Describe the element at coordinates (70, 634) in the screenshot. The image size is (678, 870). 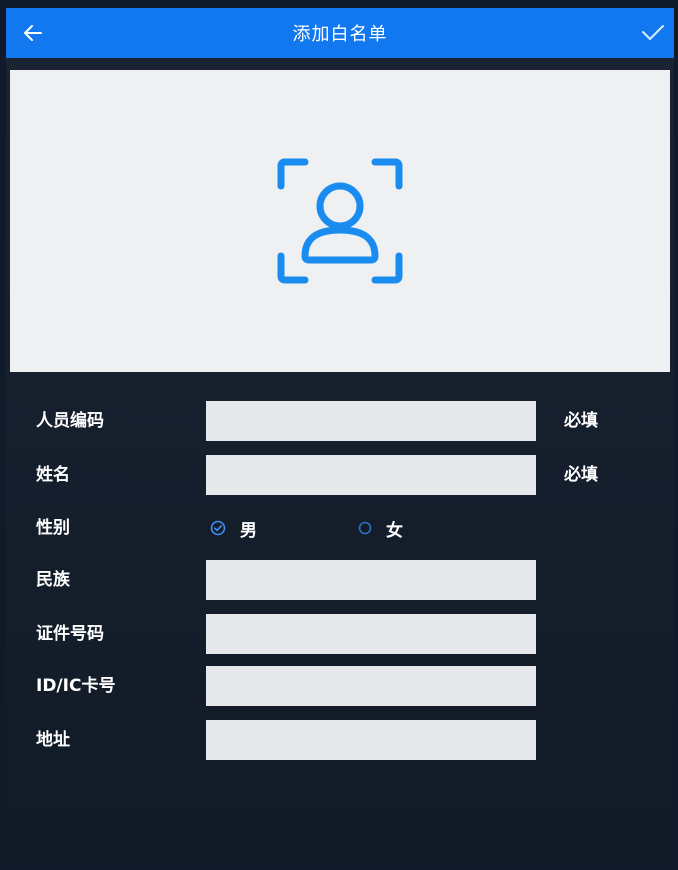
I see `id-number-label: 证件号码` at that location.